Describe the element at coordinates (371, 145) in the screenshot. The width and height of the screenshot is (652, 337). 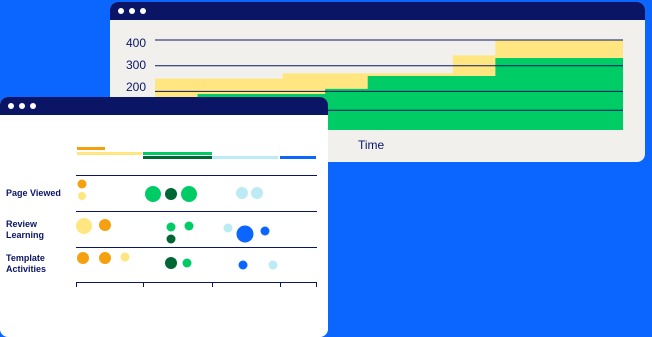
I see `x-axis-label: Time` at that location.